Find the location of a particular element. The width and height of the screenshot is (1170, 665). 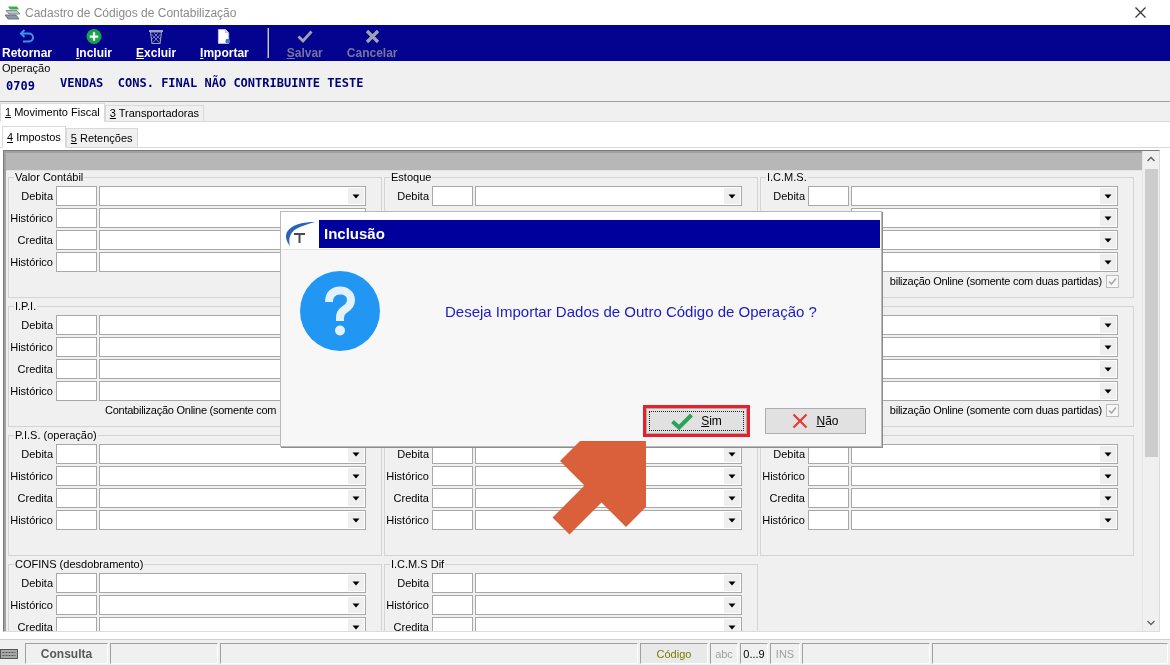

dialog-title: Inclusão is located at coordinates (599, 234).